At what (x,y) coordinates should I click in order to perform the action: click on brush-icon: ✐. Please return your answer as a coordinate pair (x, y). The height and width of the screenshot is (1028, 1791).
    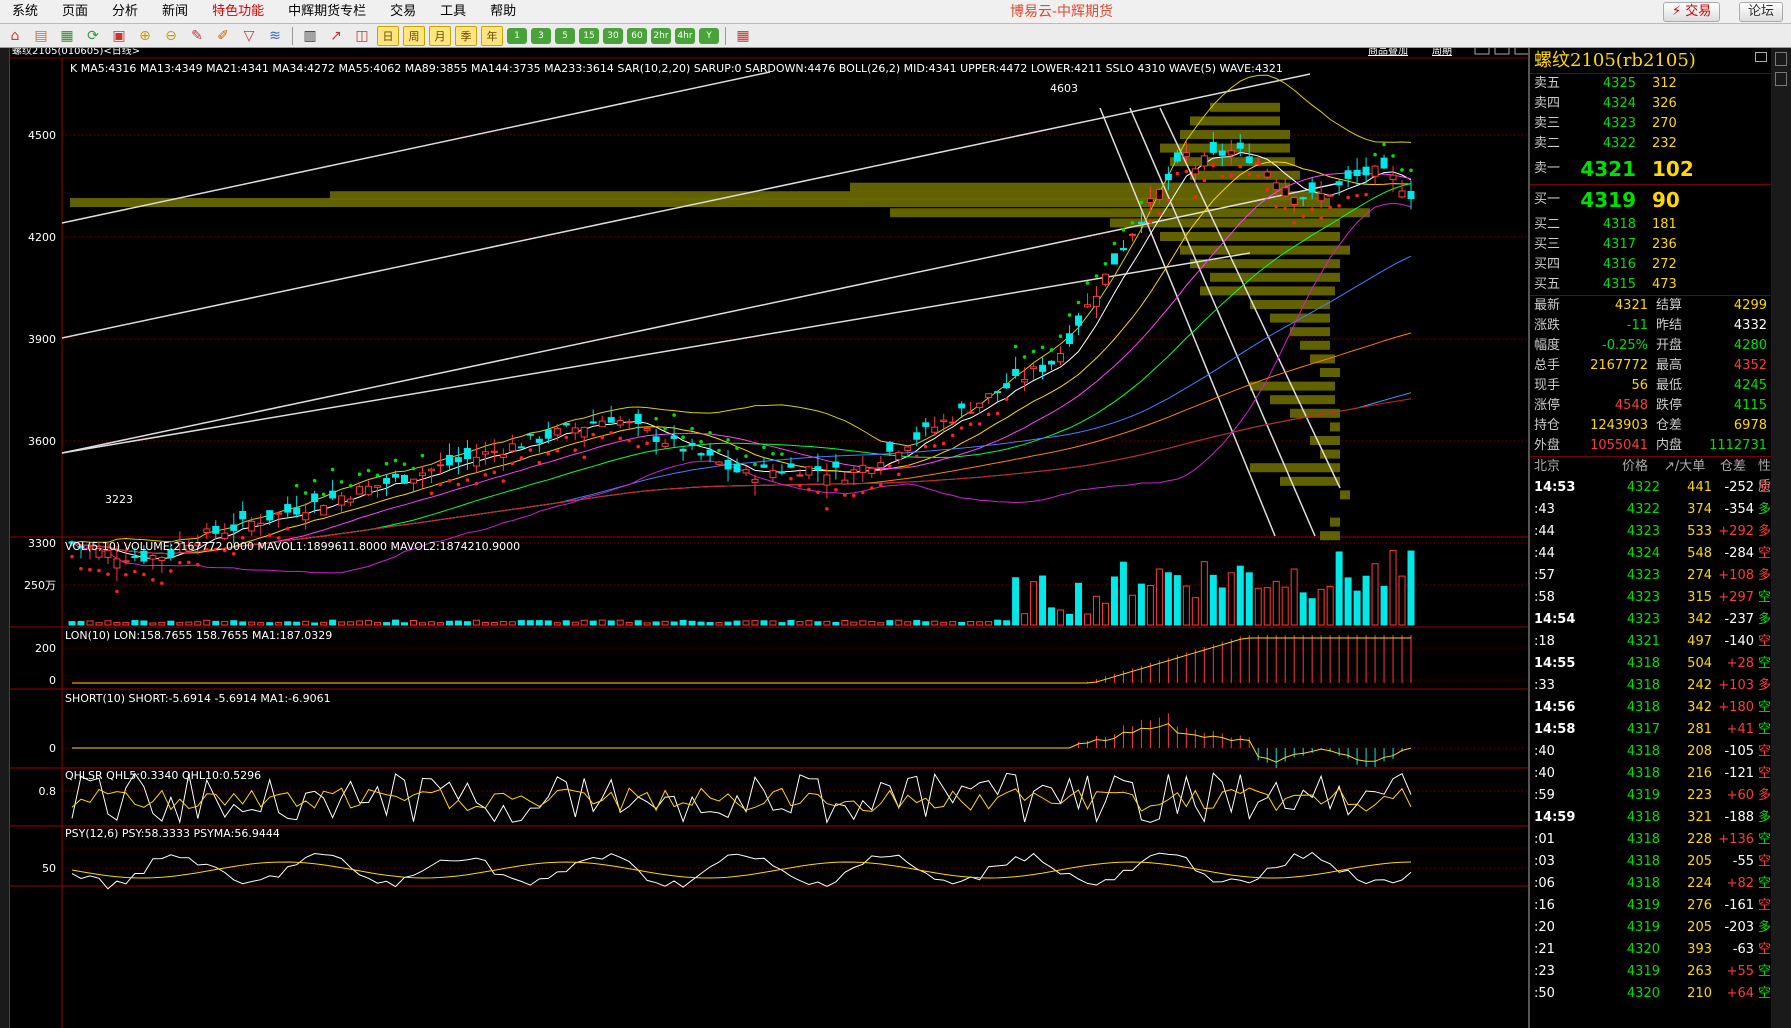
    Looking at the image, I should click on (223, 36).